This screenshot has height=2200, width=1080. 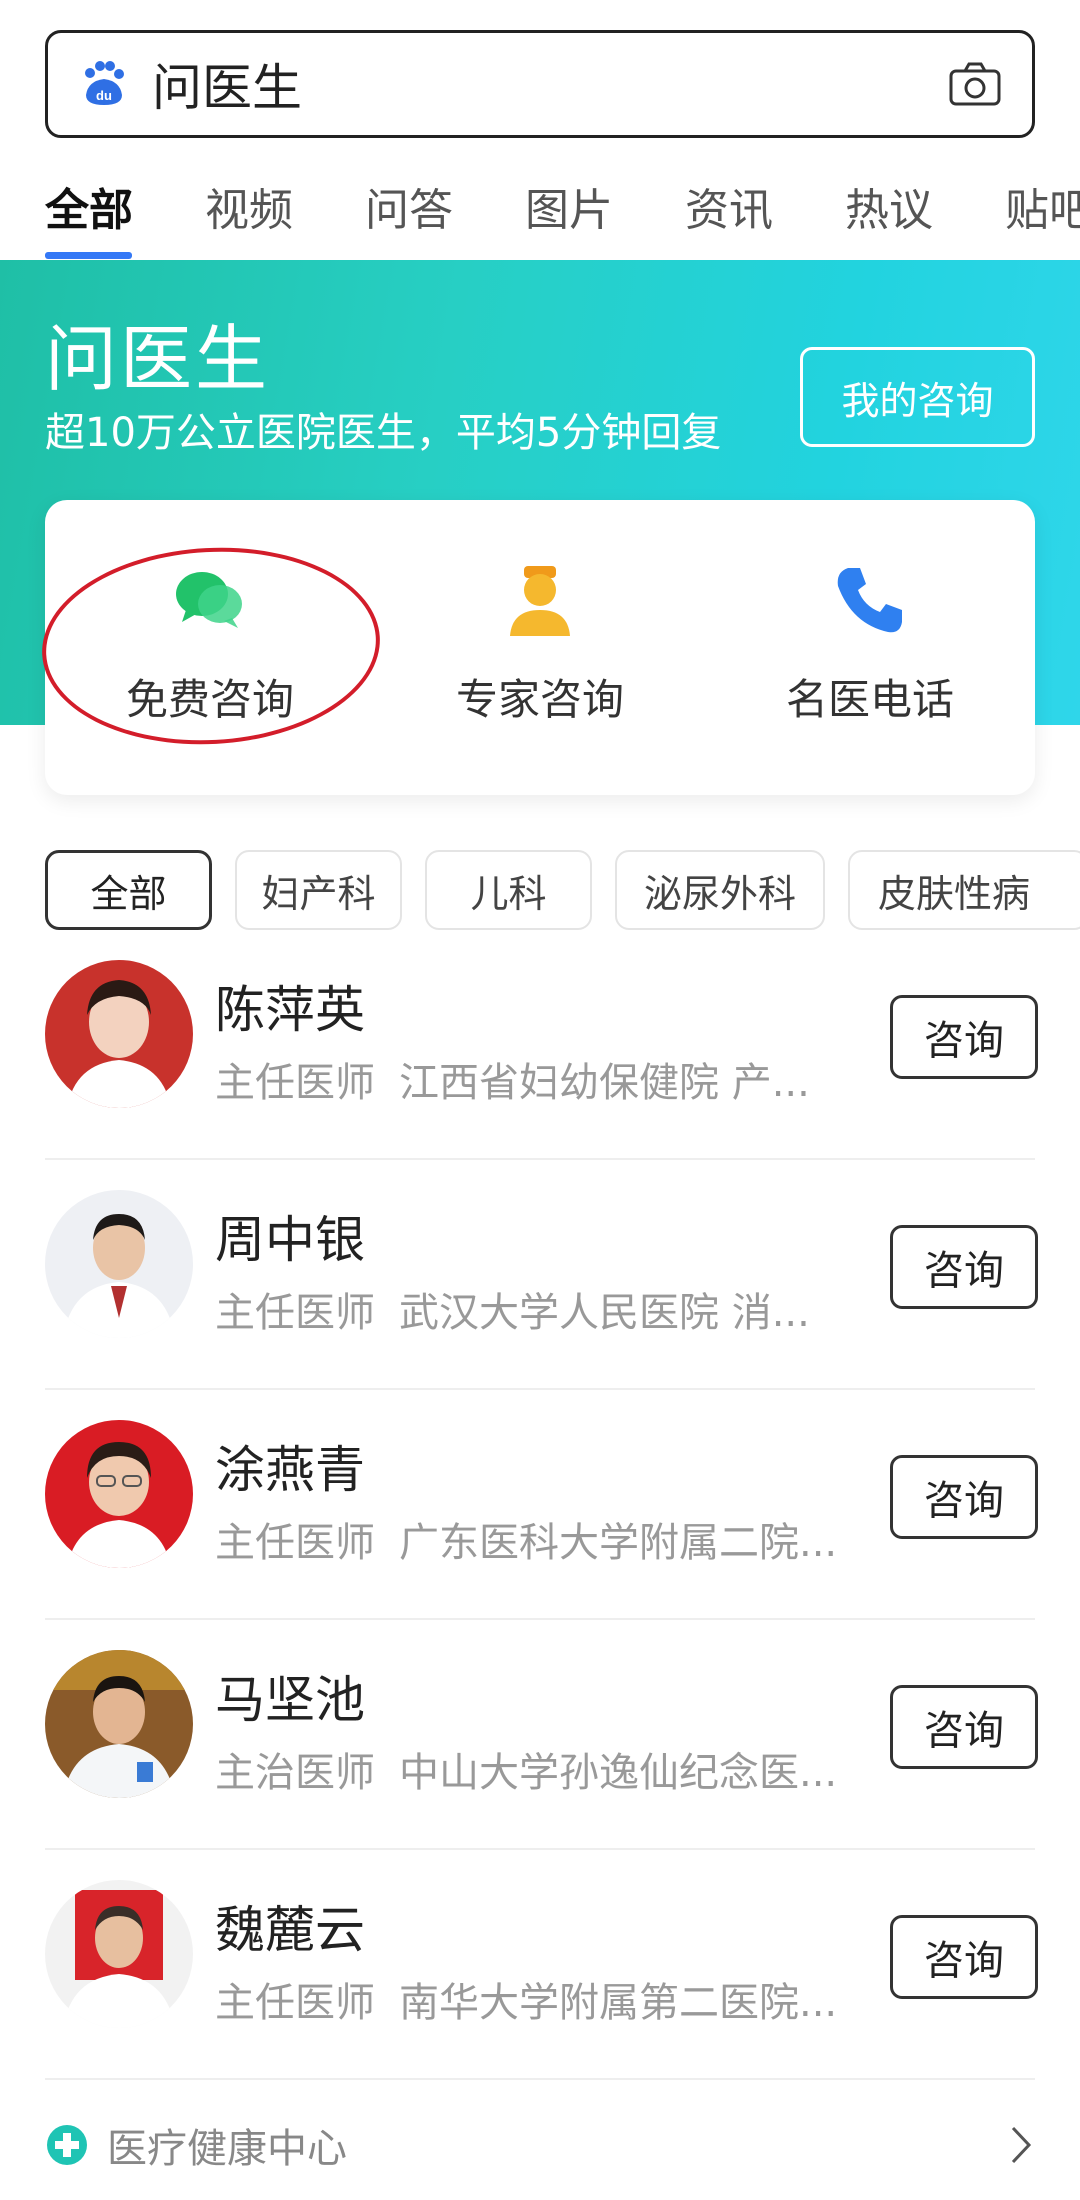 What do you see at coordinates (550, 84) in the screenshot?
I see `search-query: 问医生` at bounding box center [550, 84].